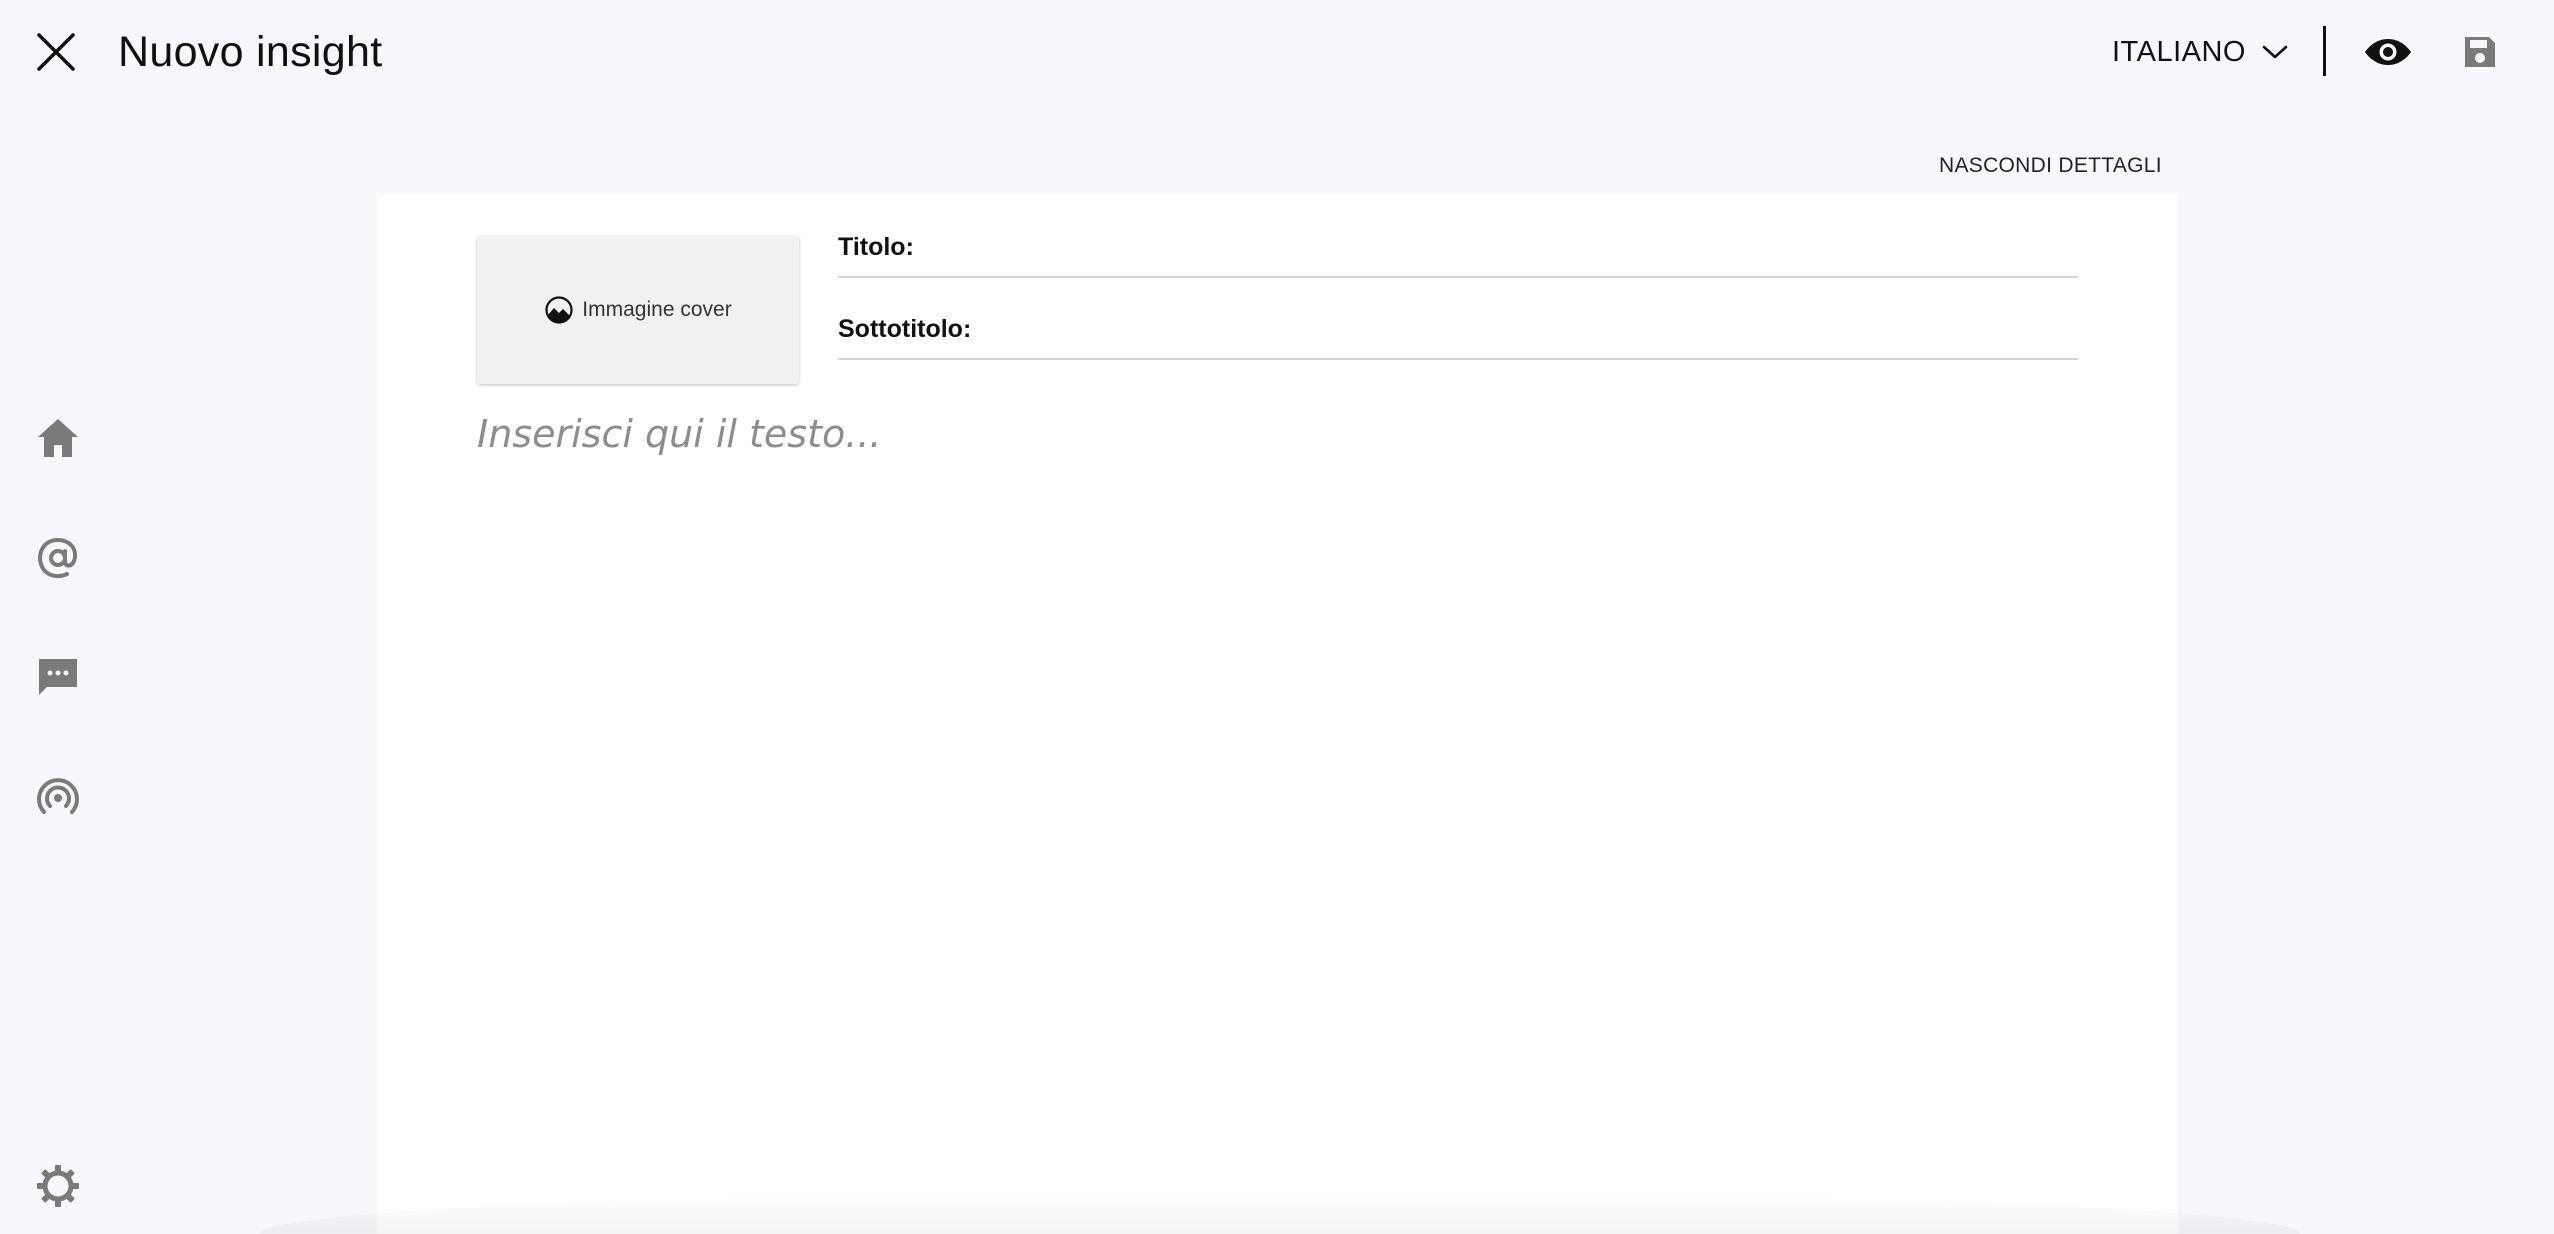 The height and width of the screenshot is (1234, 2554). What do you see at coordinates (2275, 52) in the screenshot?
I see `chevron-down-icon` at bounding box center [2275, 52].